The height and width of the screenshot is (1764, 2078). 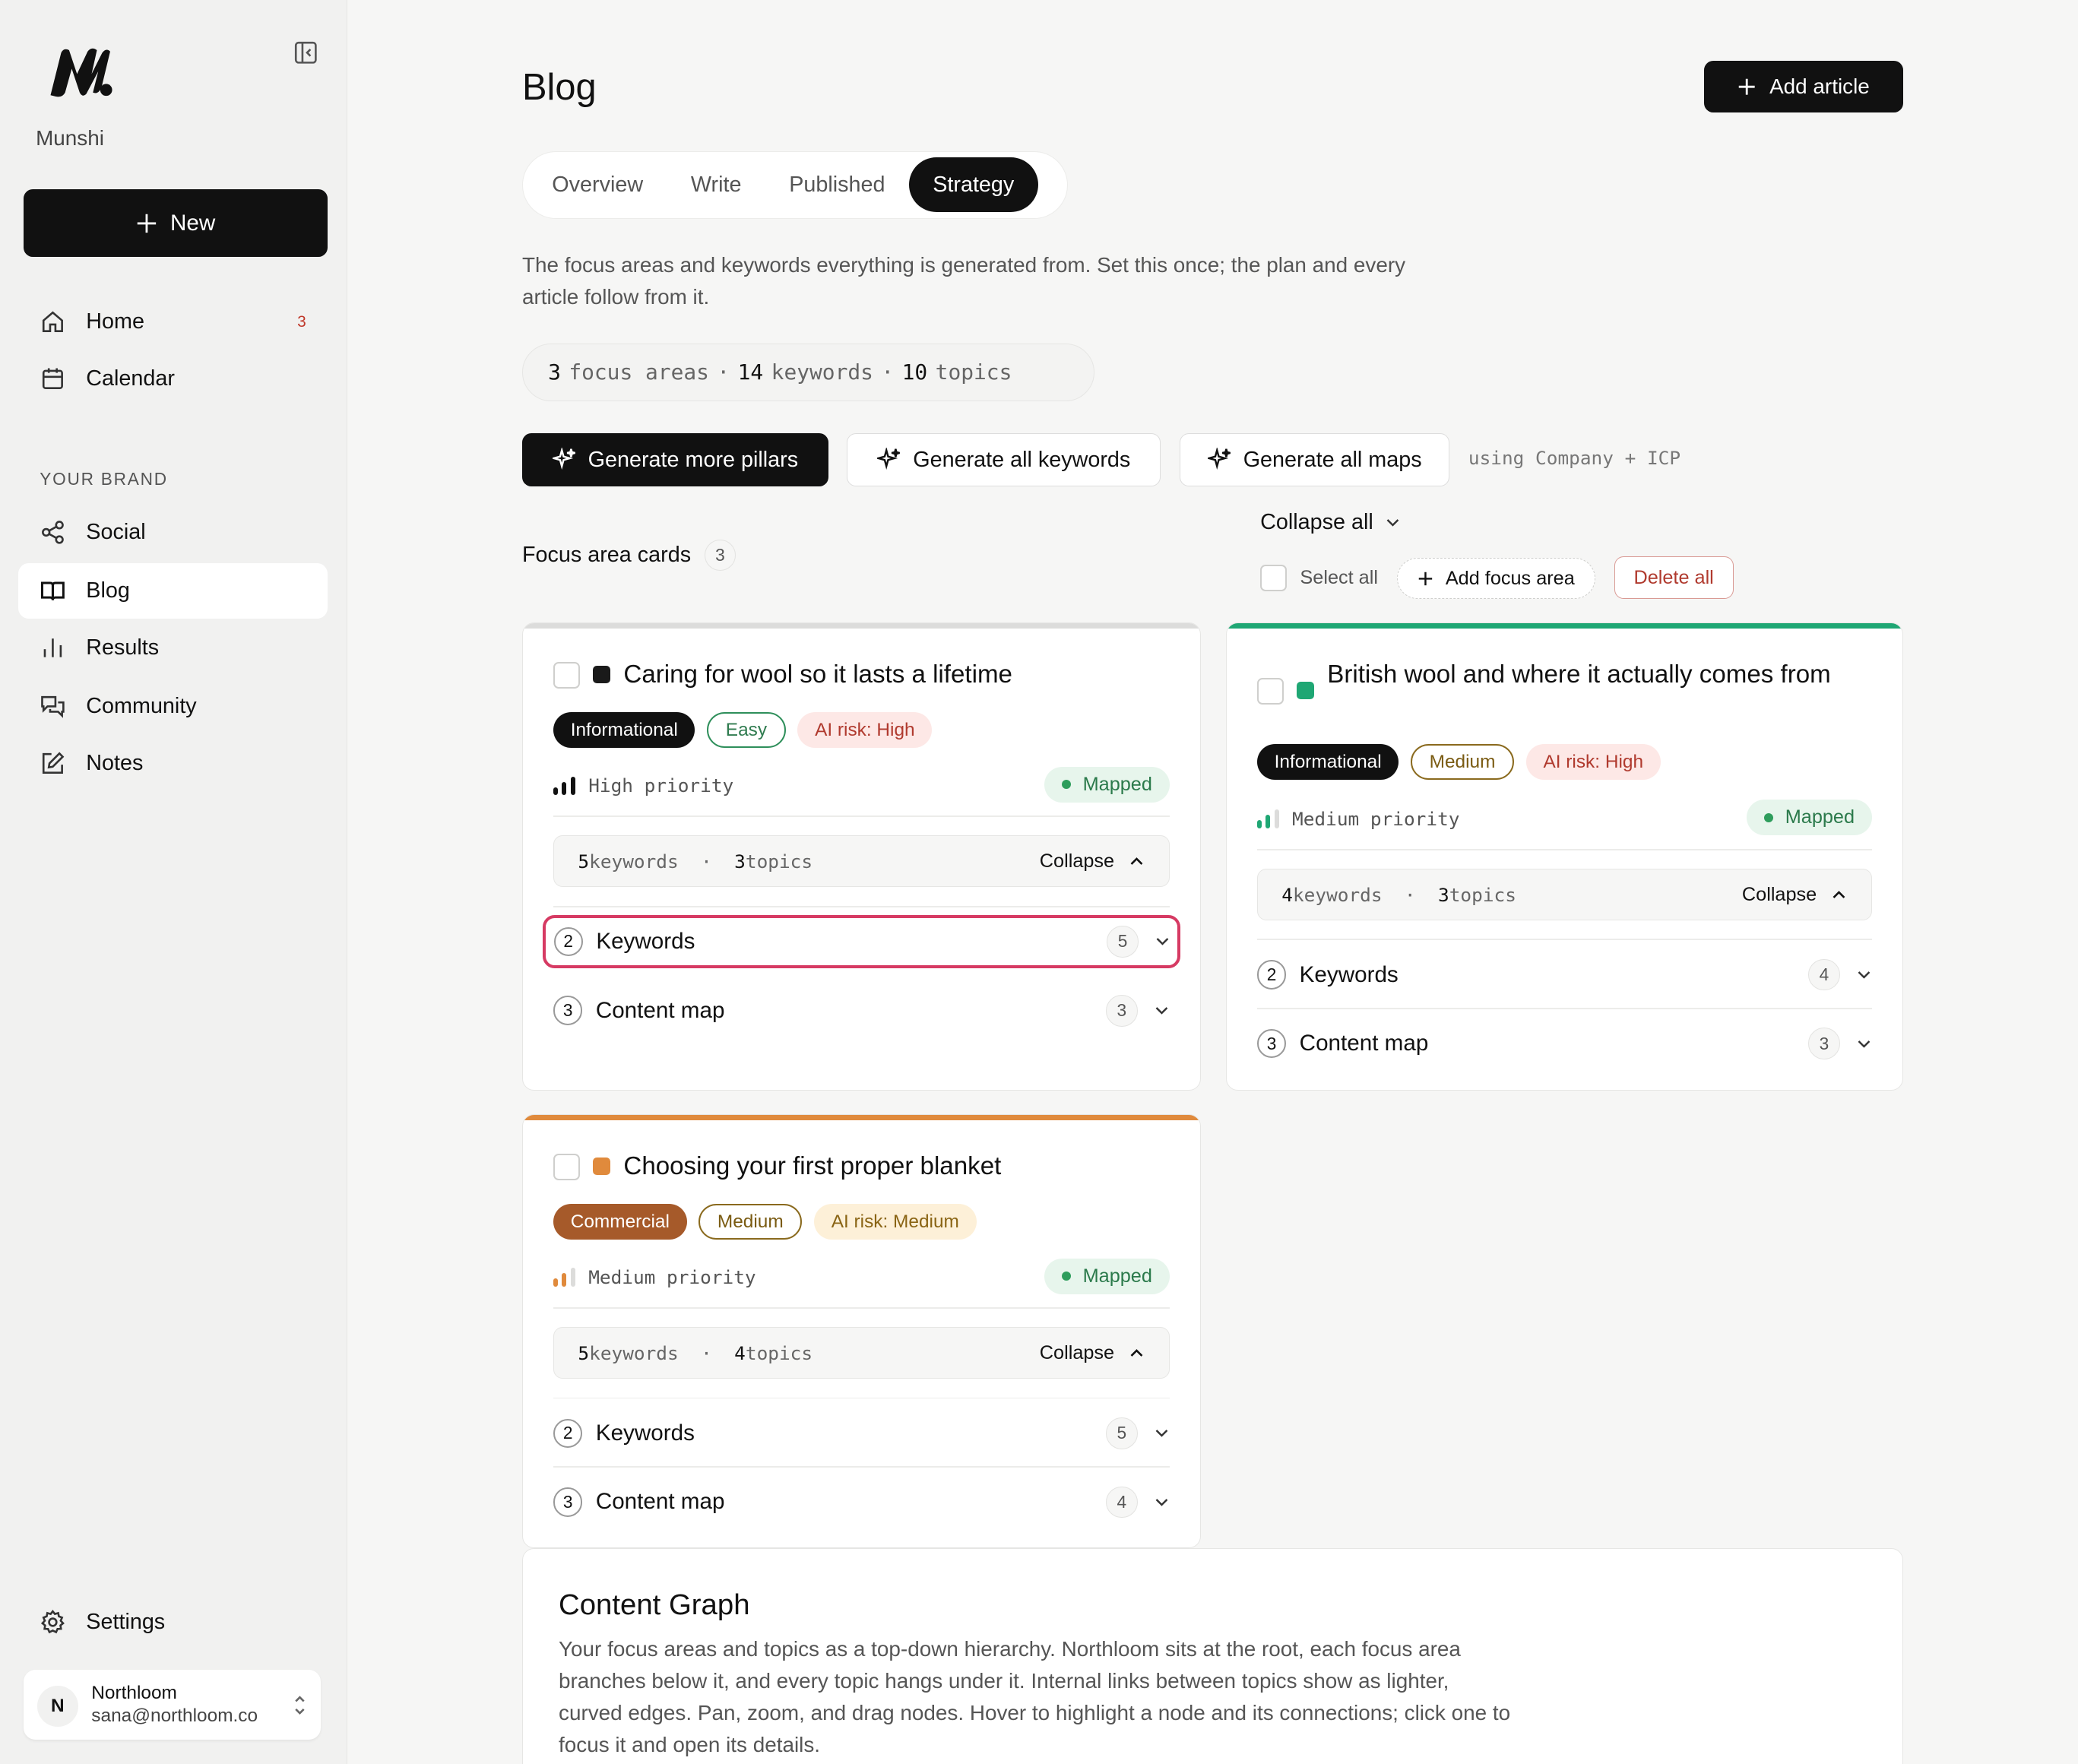 I want to click on tab-overview: Overview, so click(x=597, y=184).